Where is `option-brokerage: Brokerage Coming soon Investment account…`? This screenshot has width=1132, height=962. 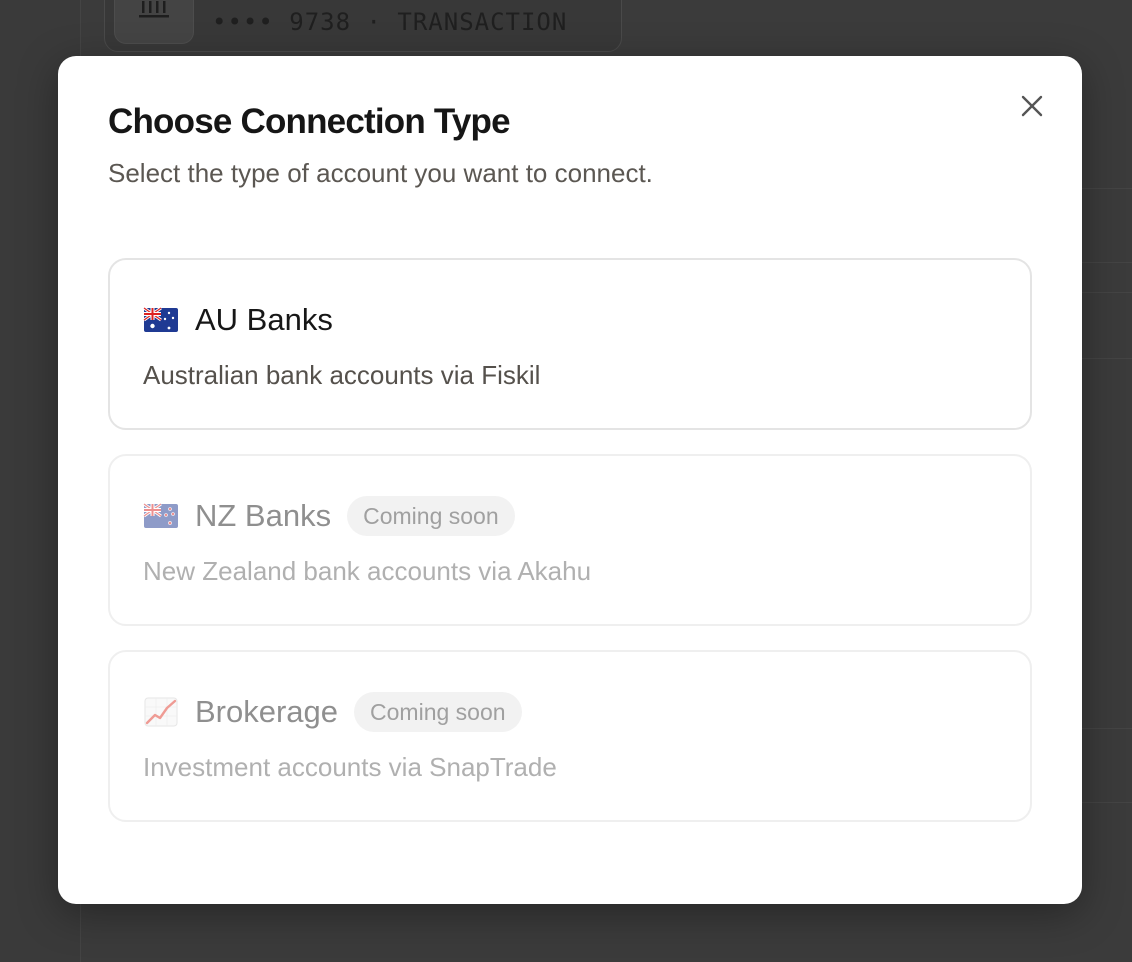 option-brokerage: Brokerage Coming soon Investment account… is located at coordinates (570, 736).